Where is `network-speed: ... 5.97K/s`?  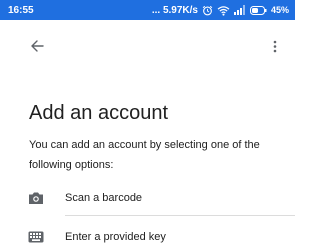
network-speed: ... 5.97K/s is located at coordinates (174, 10).